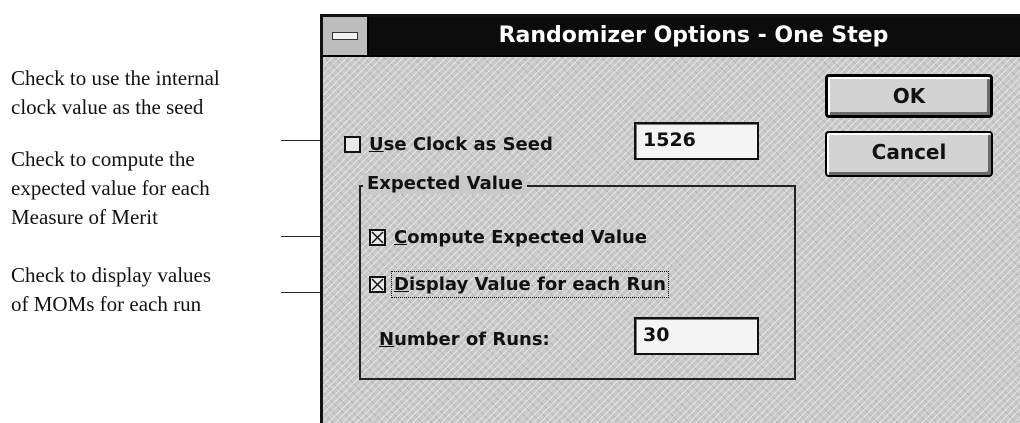  Describe the element at coordinates (909, 154) in the screenshot. I see `cancel-button: Cancel` at that location.